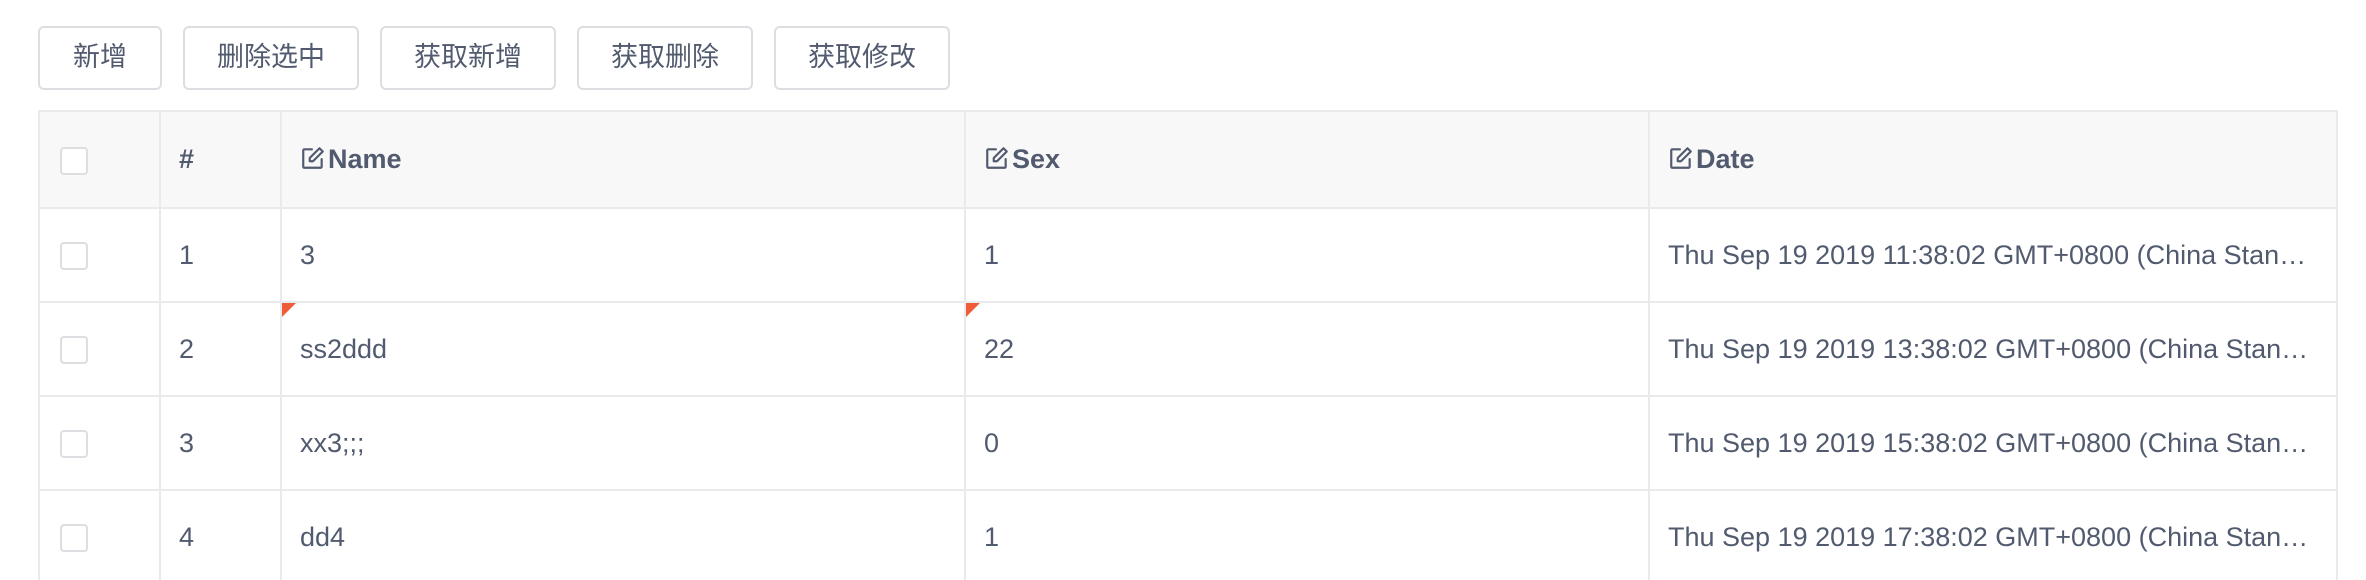 Image resolution: width=2366 pixels, height=580 pixels. I want to click on cell-index: 1, so click(221, 255).